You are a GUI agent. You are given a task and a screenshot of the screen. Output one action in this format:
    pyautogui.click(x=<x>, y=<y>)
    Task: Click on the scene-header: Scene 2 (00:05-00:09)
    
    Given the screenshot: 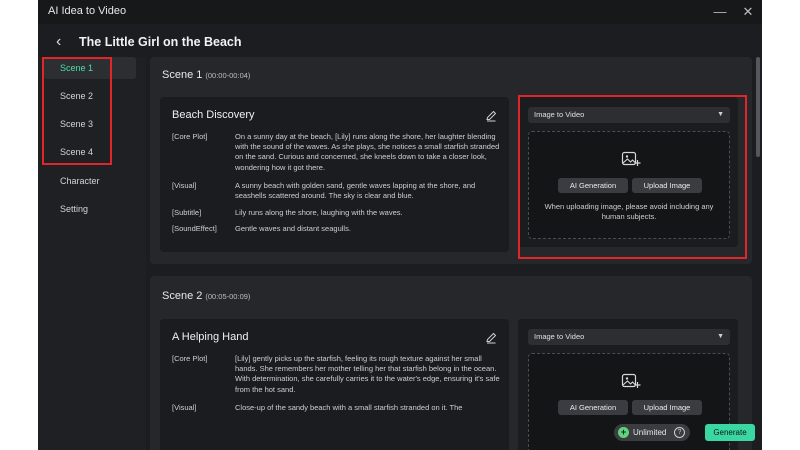 What is the action you would take?
    pyautogui.click(x=206, y=296)
    